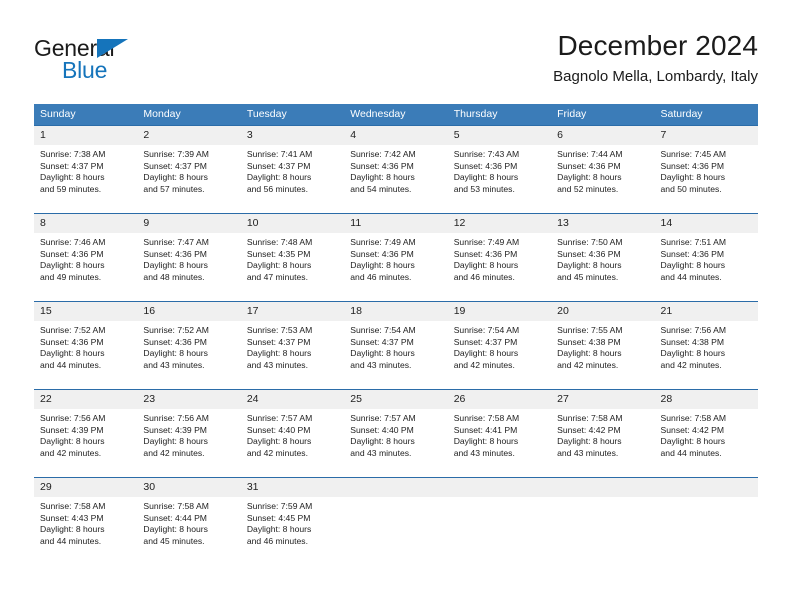 This screenshot has height=612, width=792. What do you see at coordinates (86, 487) in the screenshot?
I see `day-number: 29` at bounding box center [86, 487].